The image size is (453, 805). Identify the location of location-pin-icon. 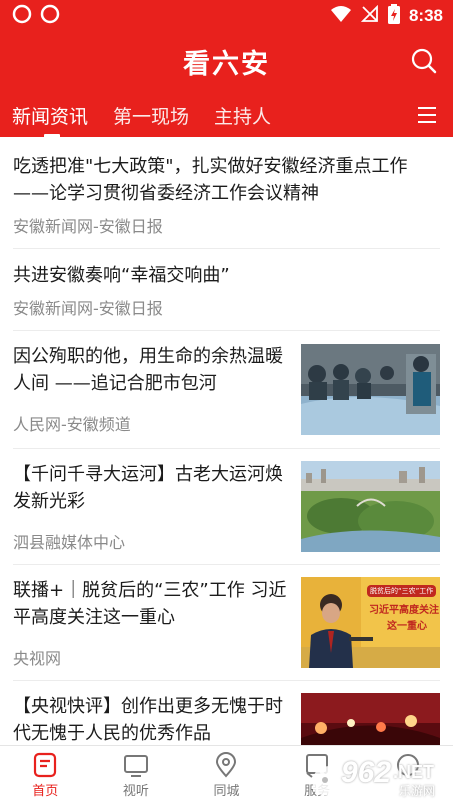
(226, 765).